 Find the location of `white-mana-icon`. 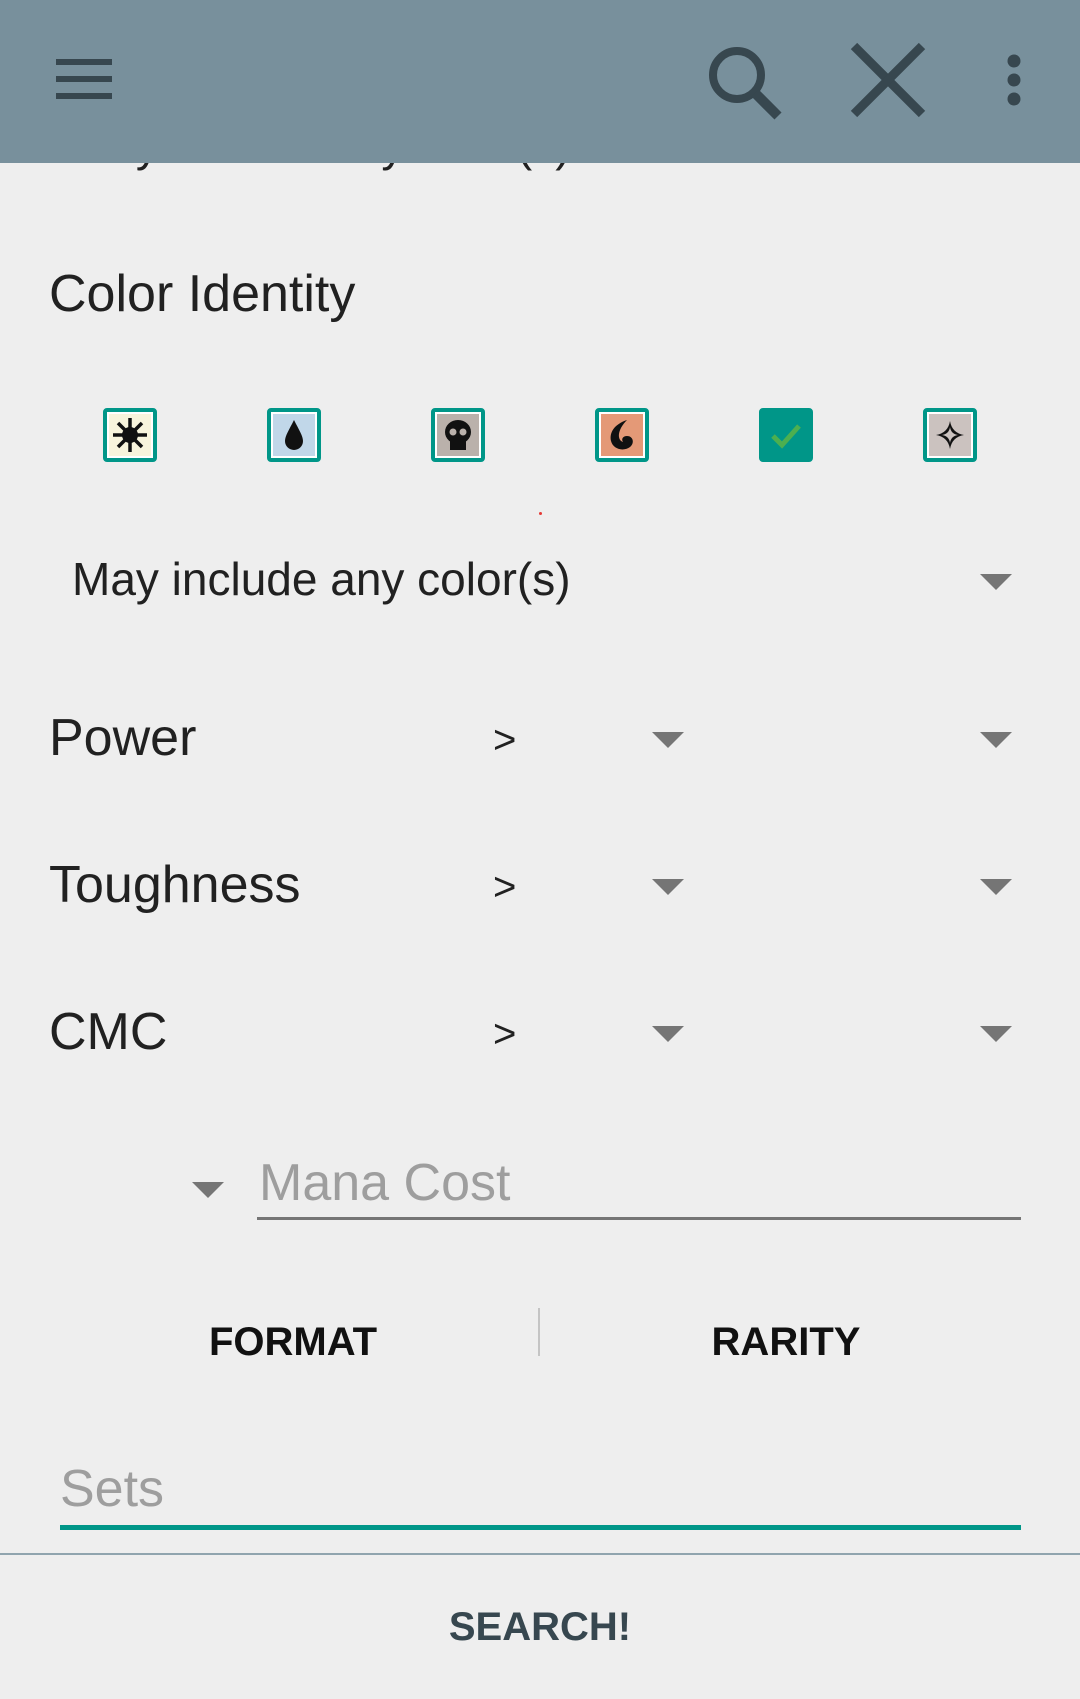

white-mana-icon is located at coordinates (130, 435).